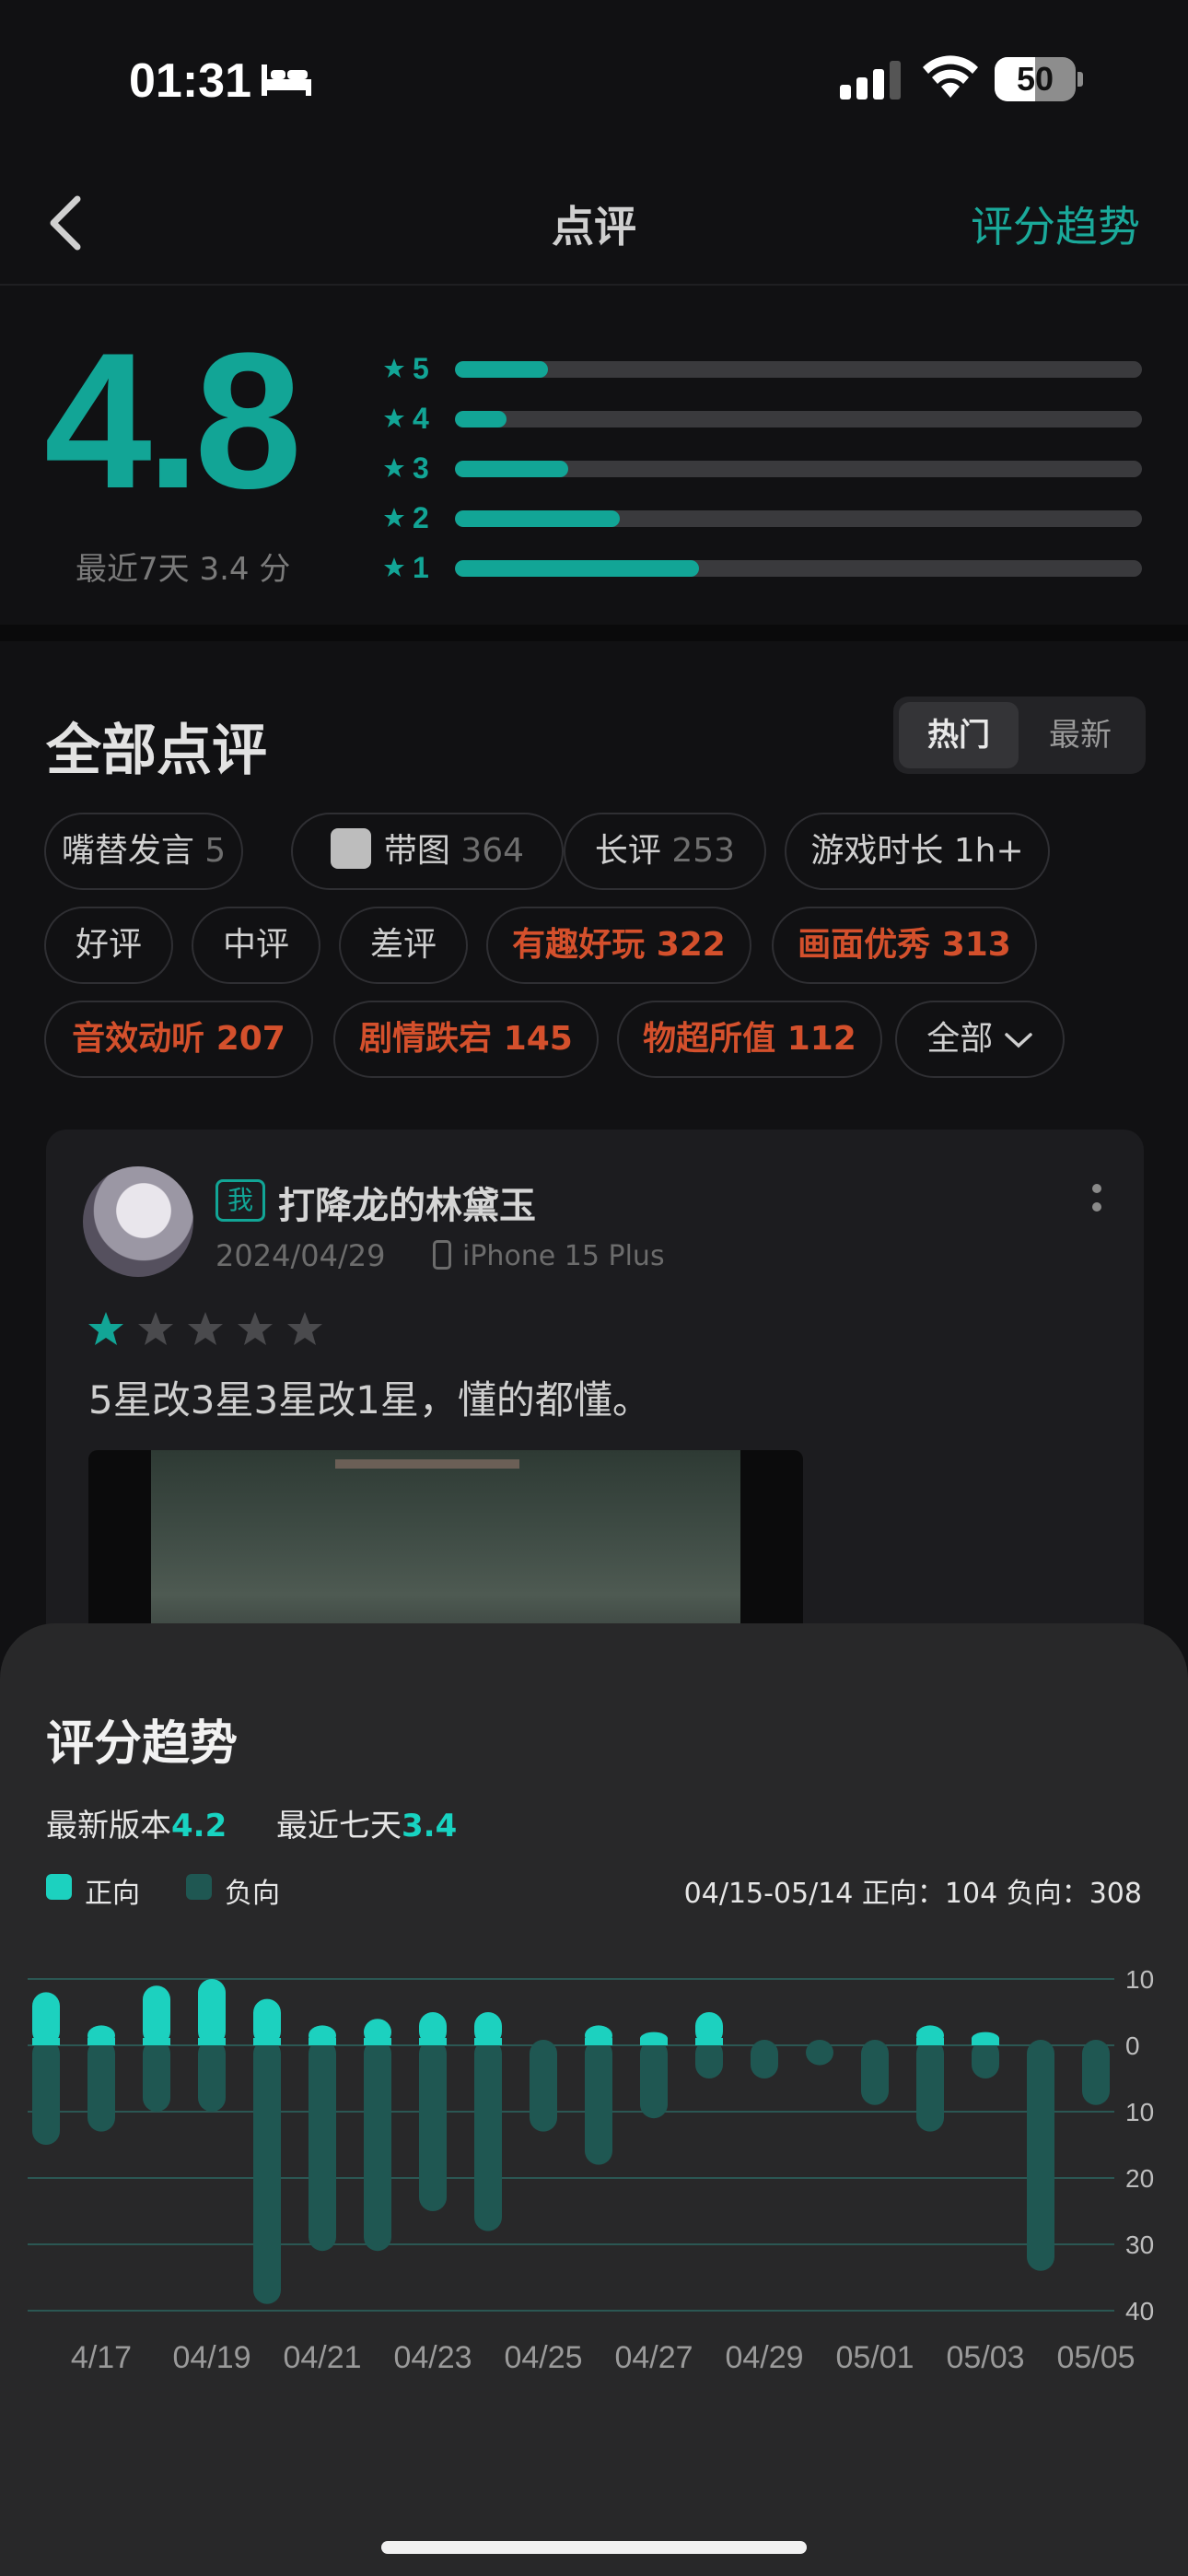 This screenshot has width=1188, height=2576. Describe the element at coordinates (917, 851) in the screenshot. I see `filter-chip-playtime: 游戏时长 1h+` at that location.